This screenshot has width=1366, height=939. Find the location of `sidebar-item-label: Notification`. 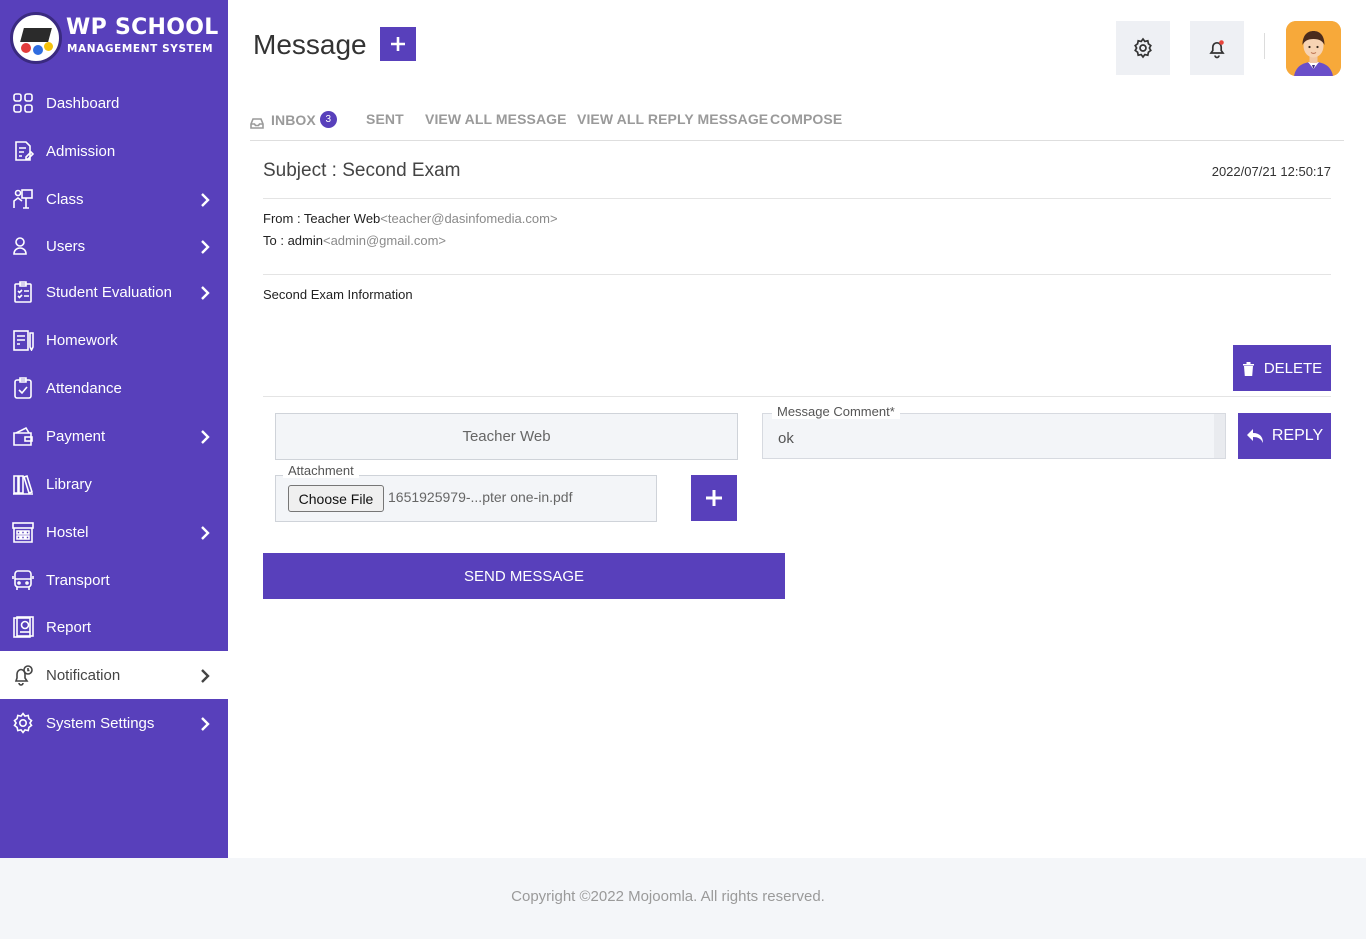

sidebar-item-label: Notification is located at coordinates (83, 675).